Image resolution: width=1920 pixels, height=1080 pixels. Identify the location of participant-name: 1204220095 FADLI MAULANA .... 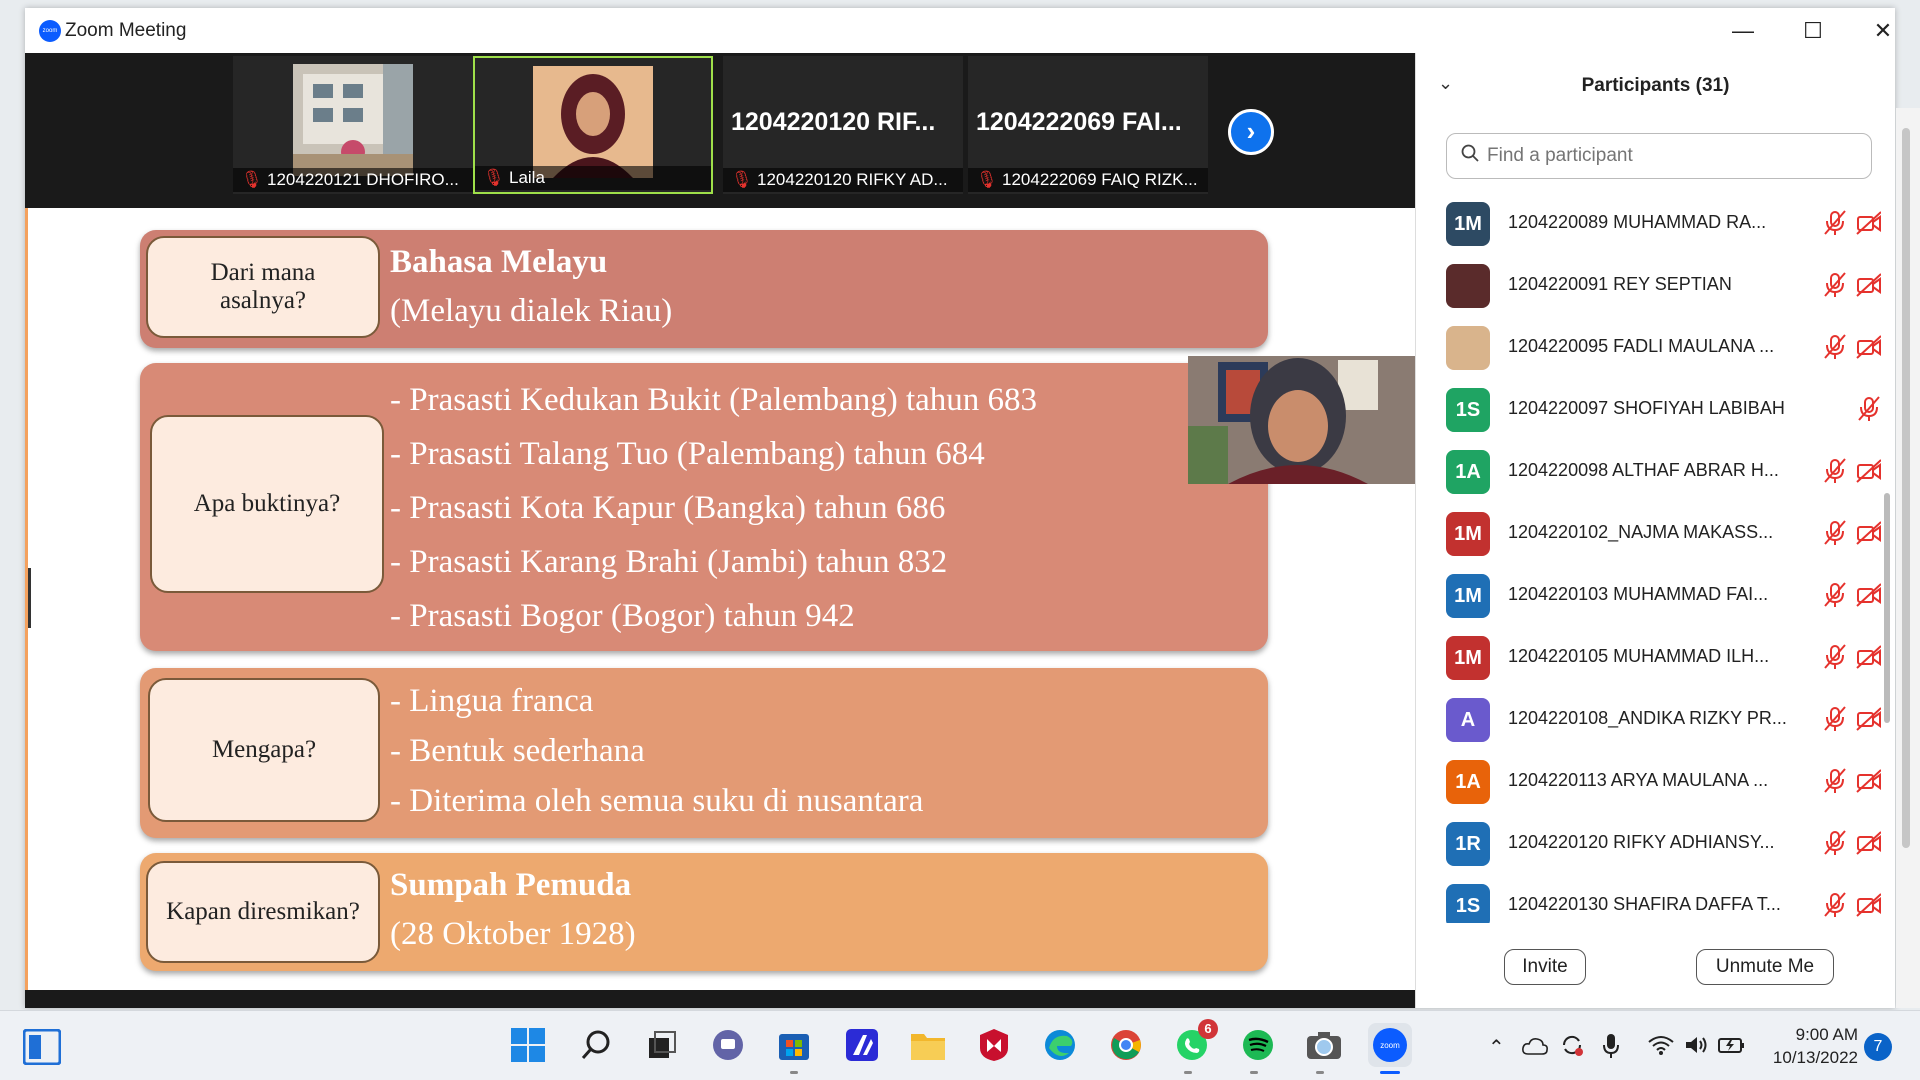
(1641, 346).